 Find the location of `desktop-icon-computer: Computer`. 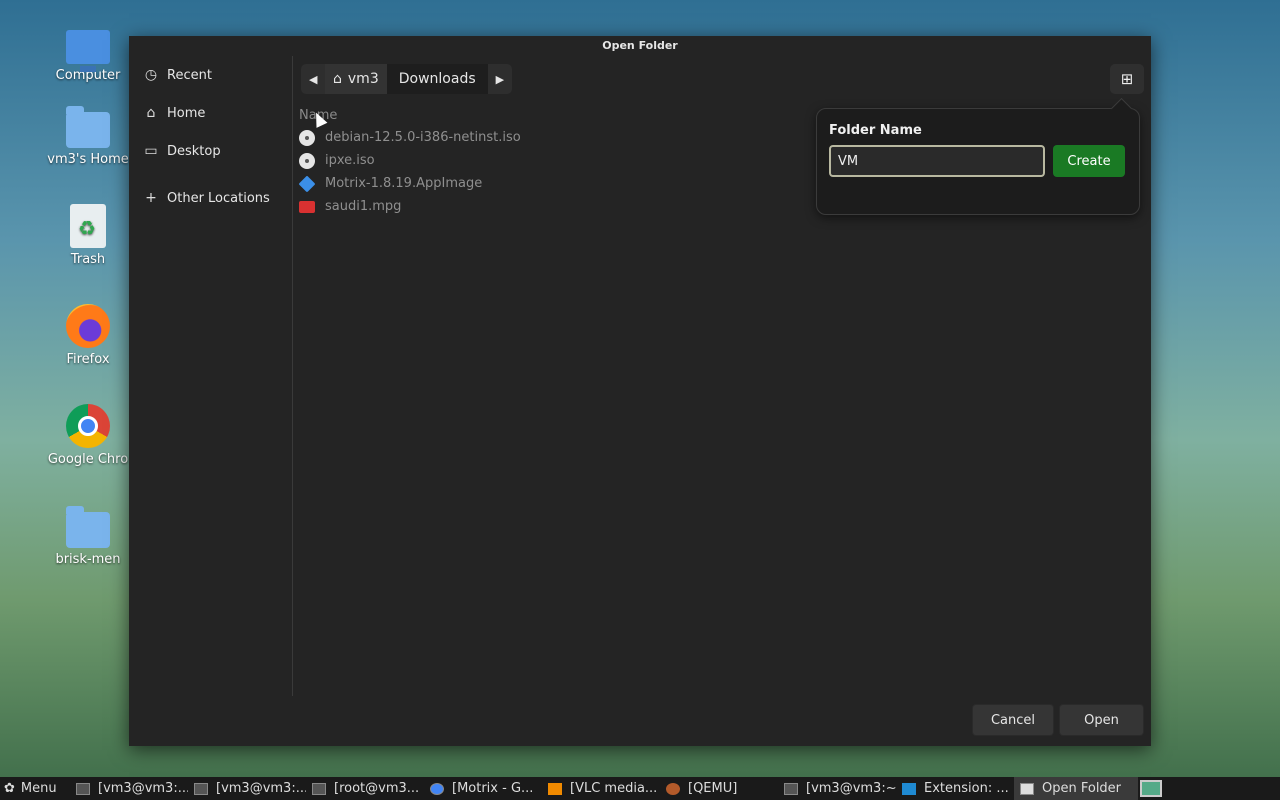

desktop-icon-computer: Computer is located at coordinates (88, 54).